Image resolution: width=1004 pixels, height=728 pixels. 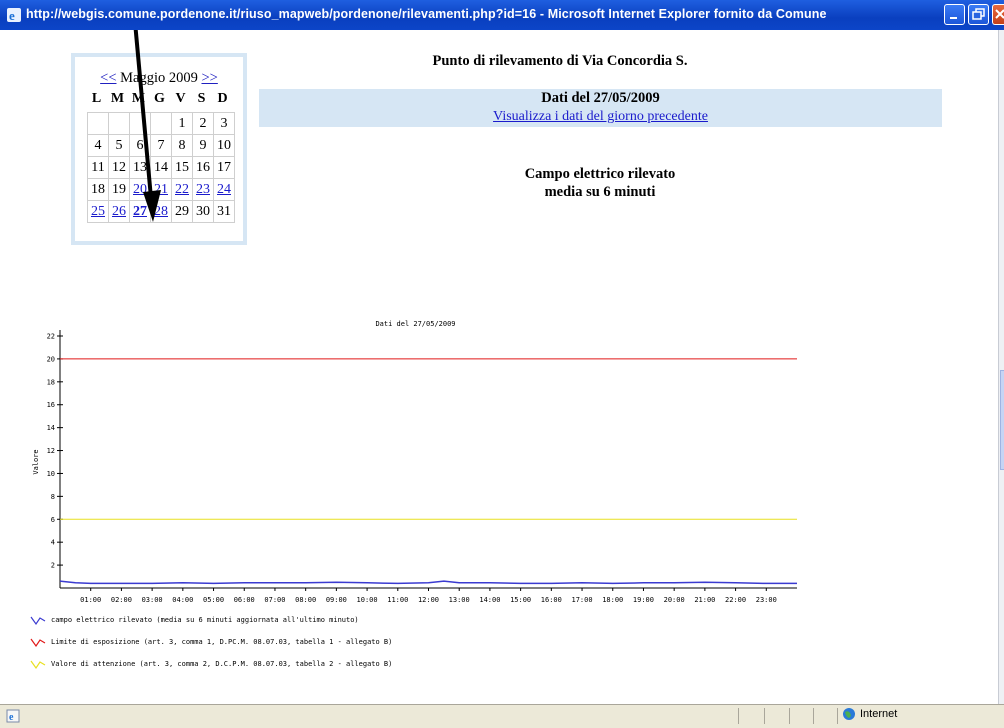 What do you see at coordinates (600, 98) in the screenshot?
I see `day-heading: Dati del 27/05/2009` at bounding box center [600, 98].